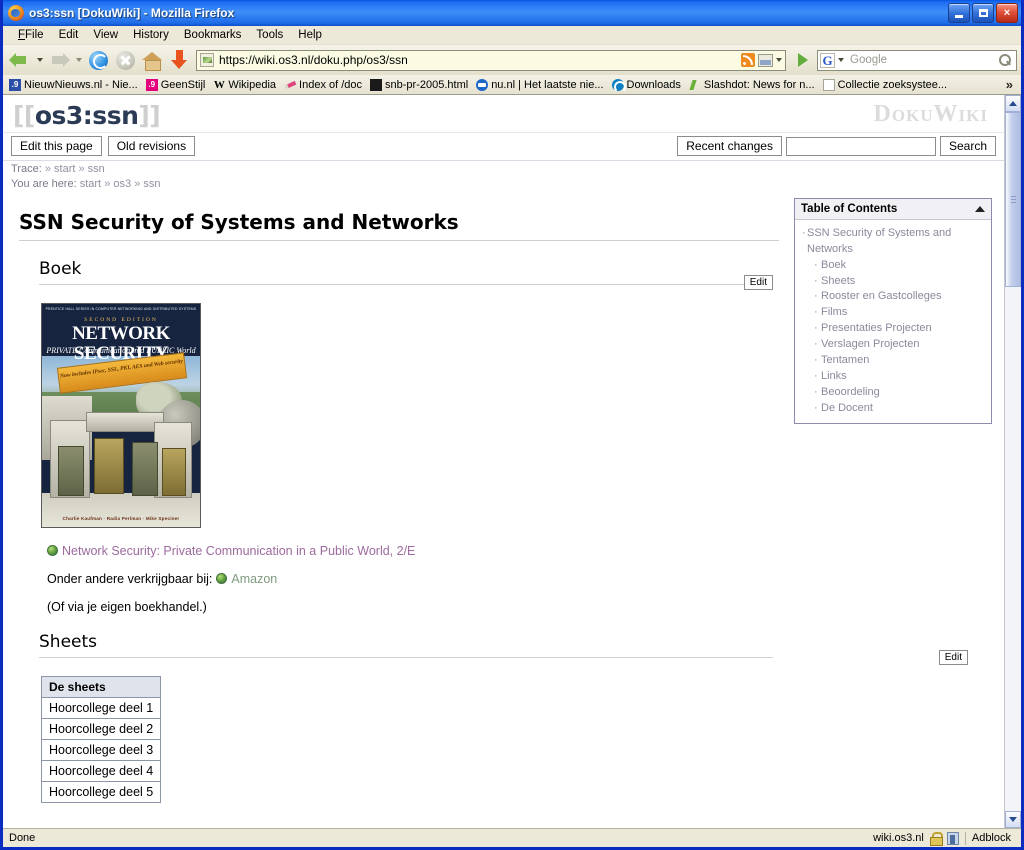 The height and width of the screenshot is (850, 1024). What do you see at coordinates (893, 242) in the screenshot?
I see `toc-item-ssn-security: SSN Security of Systems and Networks` at bounding box center [893, 242].